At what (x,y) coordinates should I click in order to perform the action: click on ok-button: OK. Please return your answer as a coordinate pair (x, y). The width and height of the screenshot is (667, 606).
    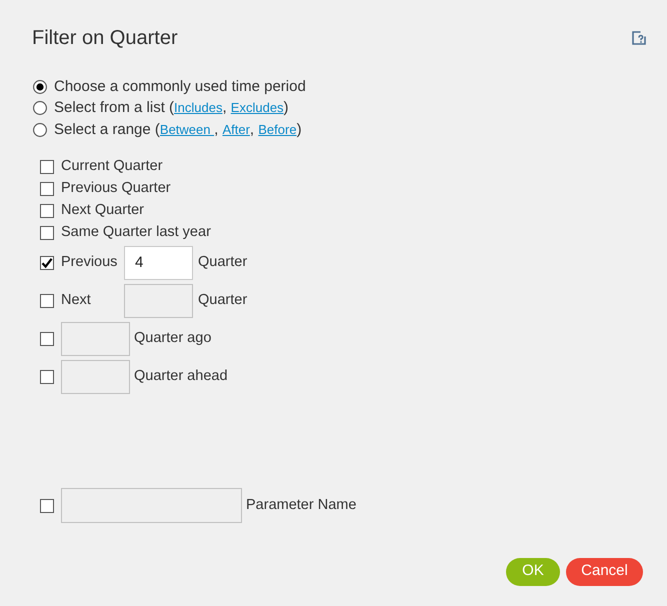
    Looking at the image, I should click on (533, 572).